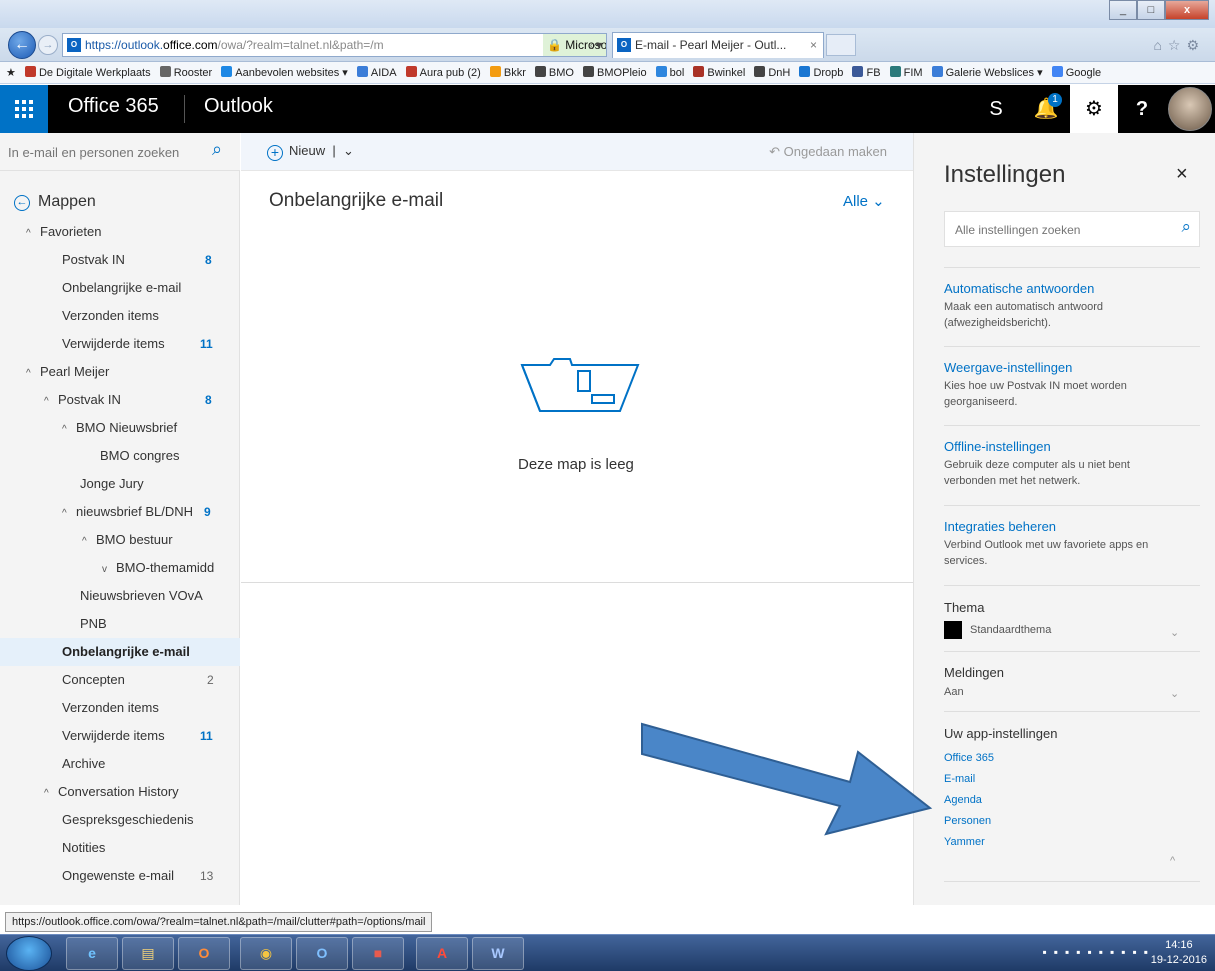  What do you see at coordinates (1060, 230) in the screenshot?
I see `settings-search-input` at bounding box center [1060, 230].